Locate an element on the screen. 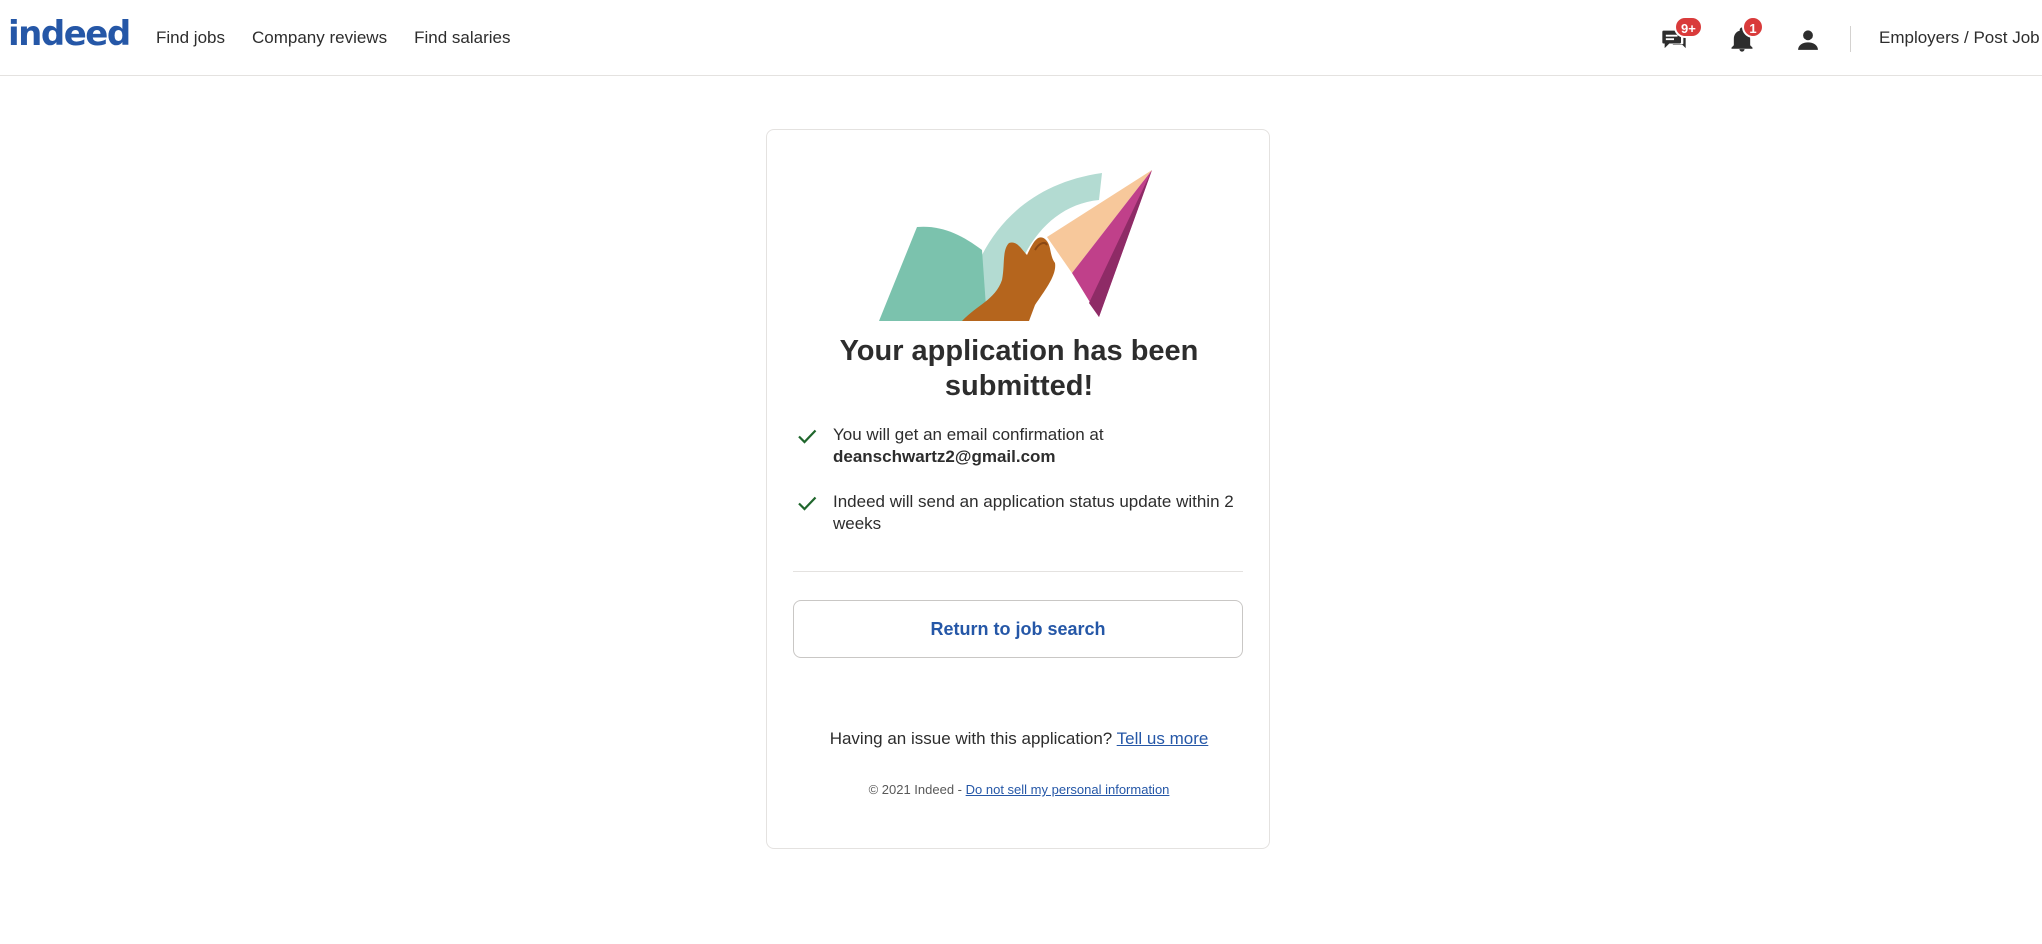 Image resolution: width=2042 pixels, height=944 pixels. messages-count-badge: 9+ is located at coordinates (1688, 27).